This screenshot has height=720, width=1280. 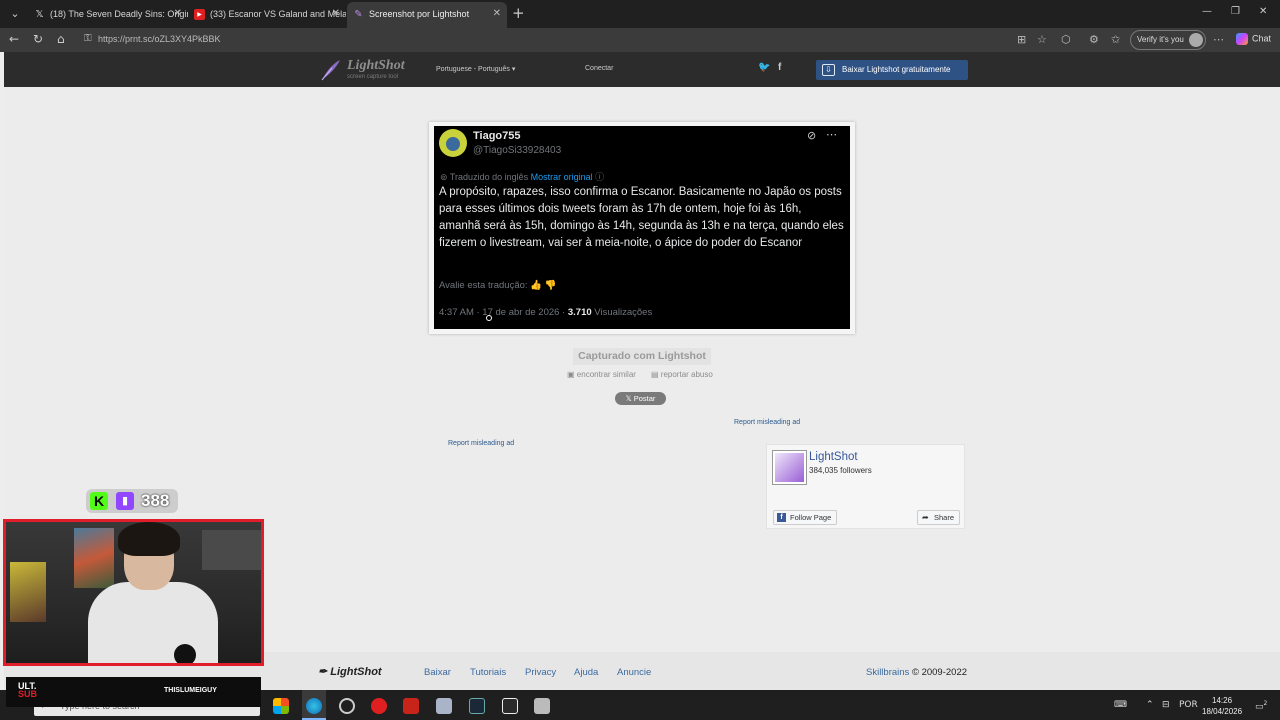 I want to click on browser-essentials-icon: ⚙, so click(x=1094, y=39).